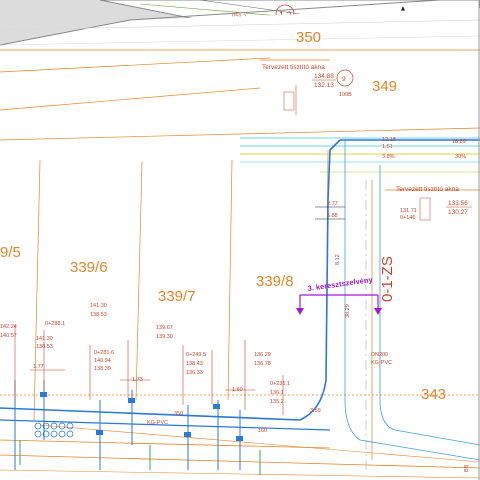 The width and height of the screenshot is (480, 480). Describe the element at coordinates (407, 218) in the screenshot. I see `measure-m9: 0+146` at that location.